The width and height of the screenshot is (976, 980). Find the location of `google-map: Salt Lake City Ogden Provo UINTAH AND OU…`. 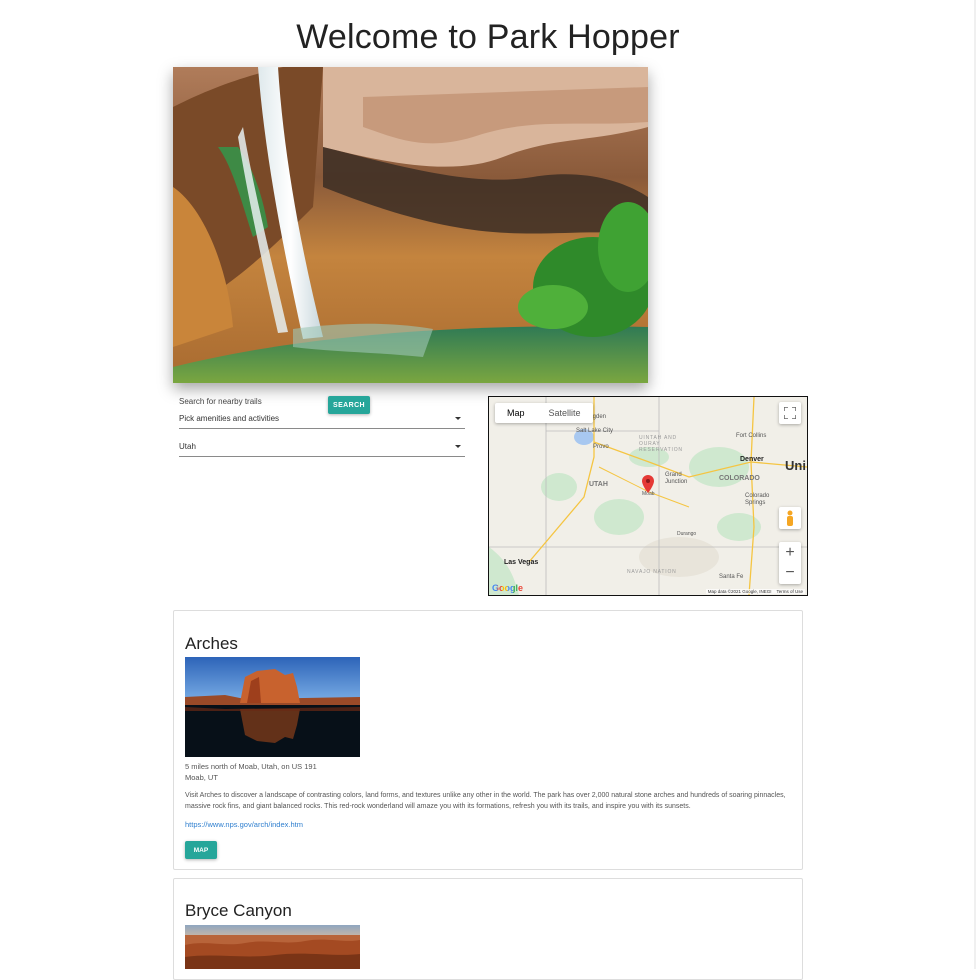

google-map: Salt Lake City Ogden Provo UINTAH AND OU… is located at coordinates (648, 496).